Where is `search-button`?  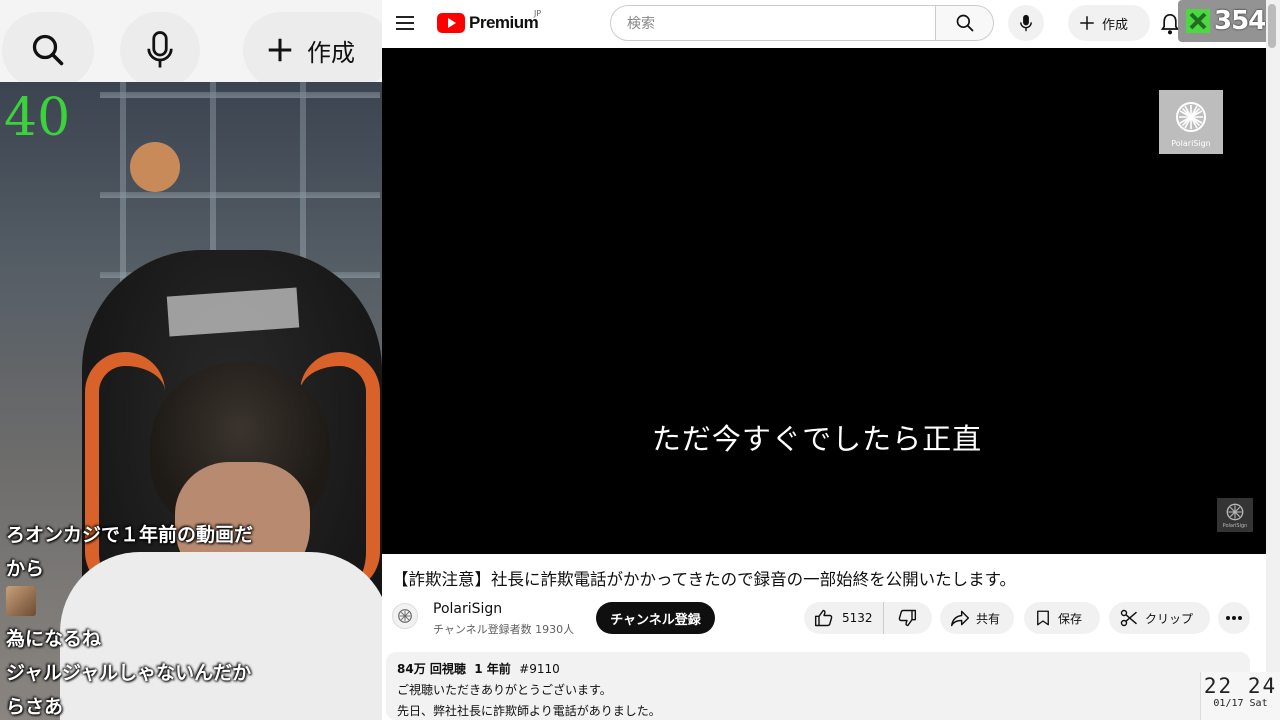
search-button is located at coordinates (965, 23).